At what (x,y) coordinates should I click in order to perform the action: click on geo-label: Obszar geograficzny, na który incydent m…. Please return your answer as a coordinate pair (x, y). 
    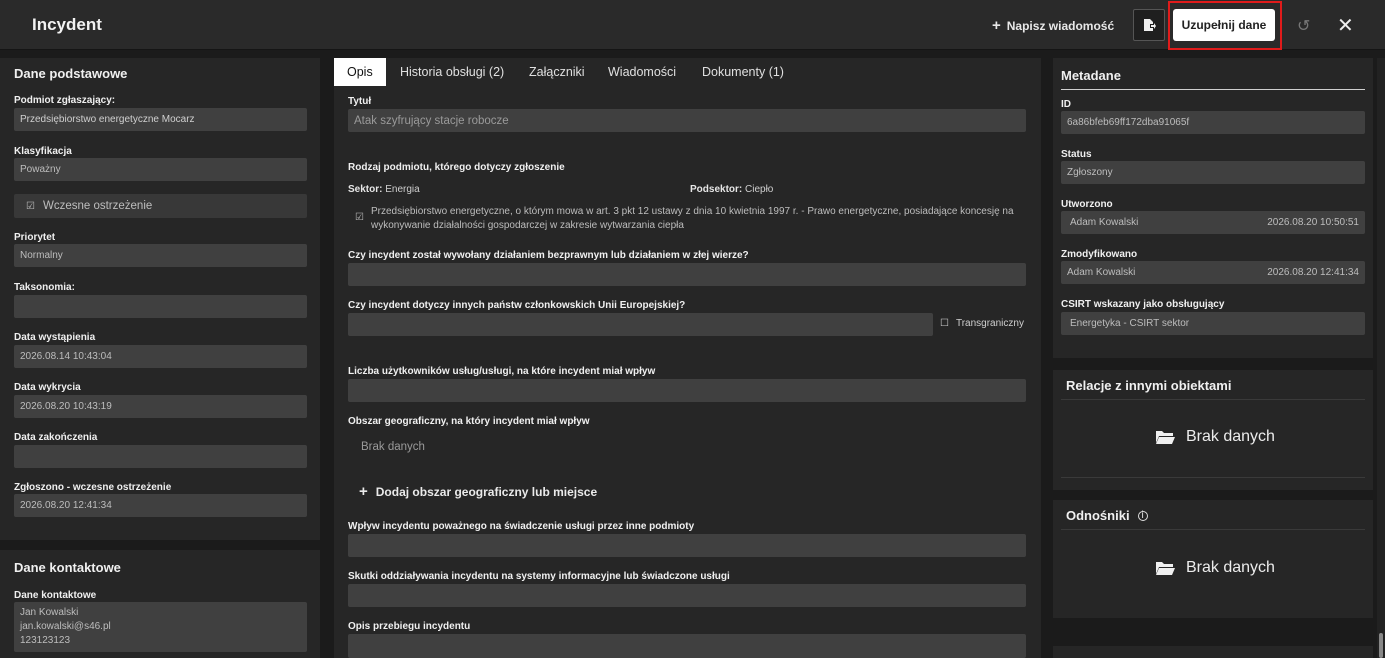
    Looking at the image, I should click on (469, 421).